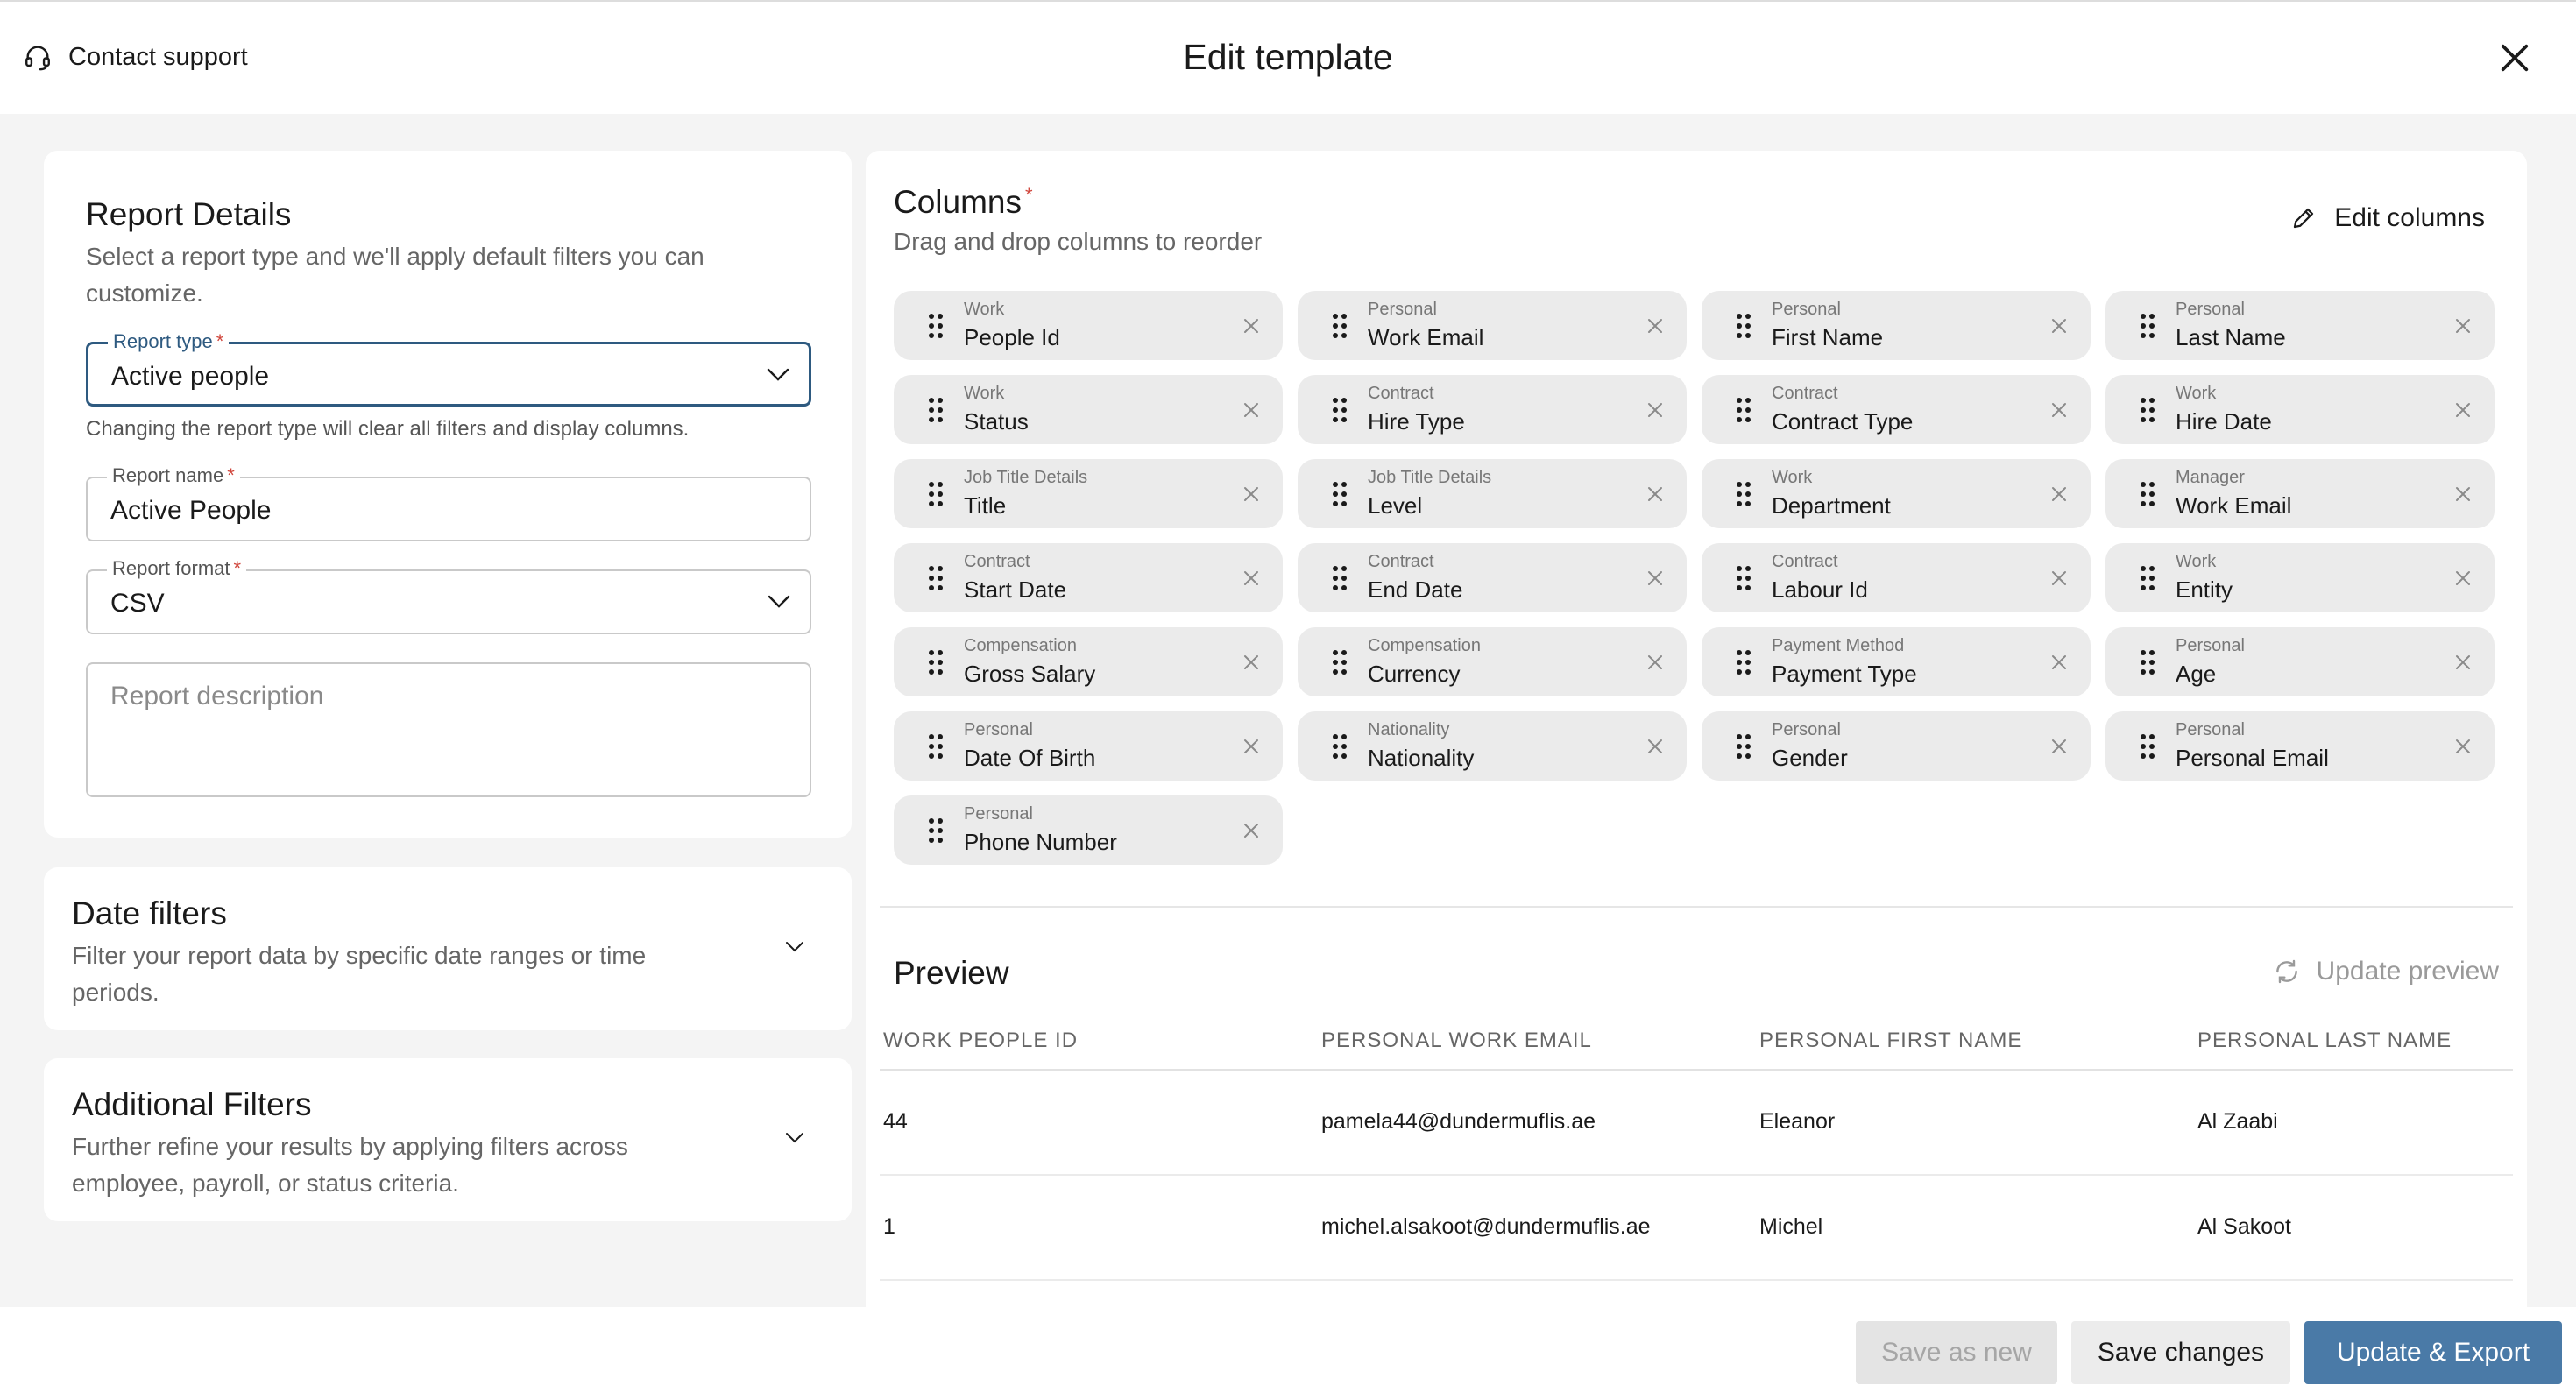  I want to click on column-chip: Contract Labour Id, so click(1896, 577).